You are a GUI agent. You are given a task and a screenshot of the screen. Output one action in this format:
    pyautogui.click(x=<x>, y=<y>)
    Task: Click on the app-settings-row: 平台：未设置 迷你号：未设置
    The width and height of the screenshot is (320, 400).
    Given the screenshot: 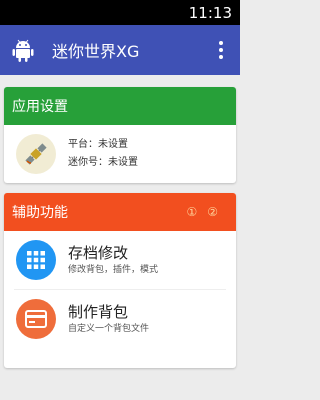 What is the action you would take?
    pyautogui.click(x=120, y=154)
    